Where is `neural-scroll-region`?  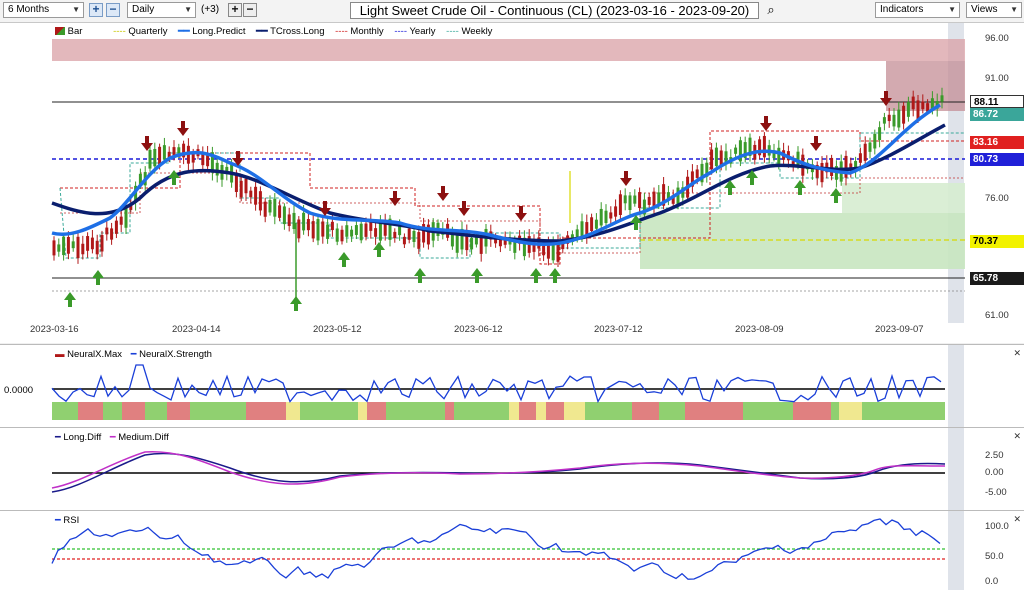
neural-scroll-region is located at coordinates (956, 386).